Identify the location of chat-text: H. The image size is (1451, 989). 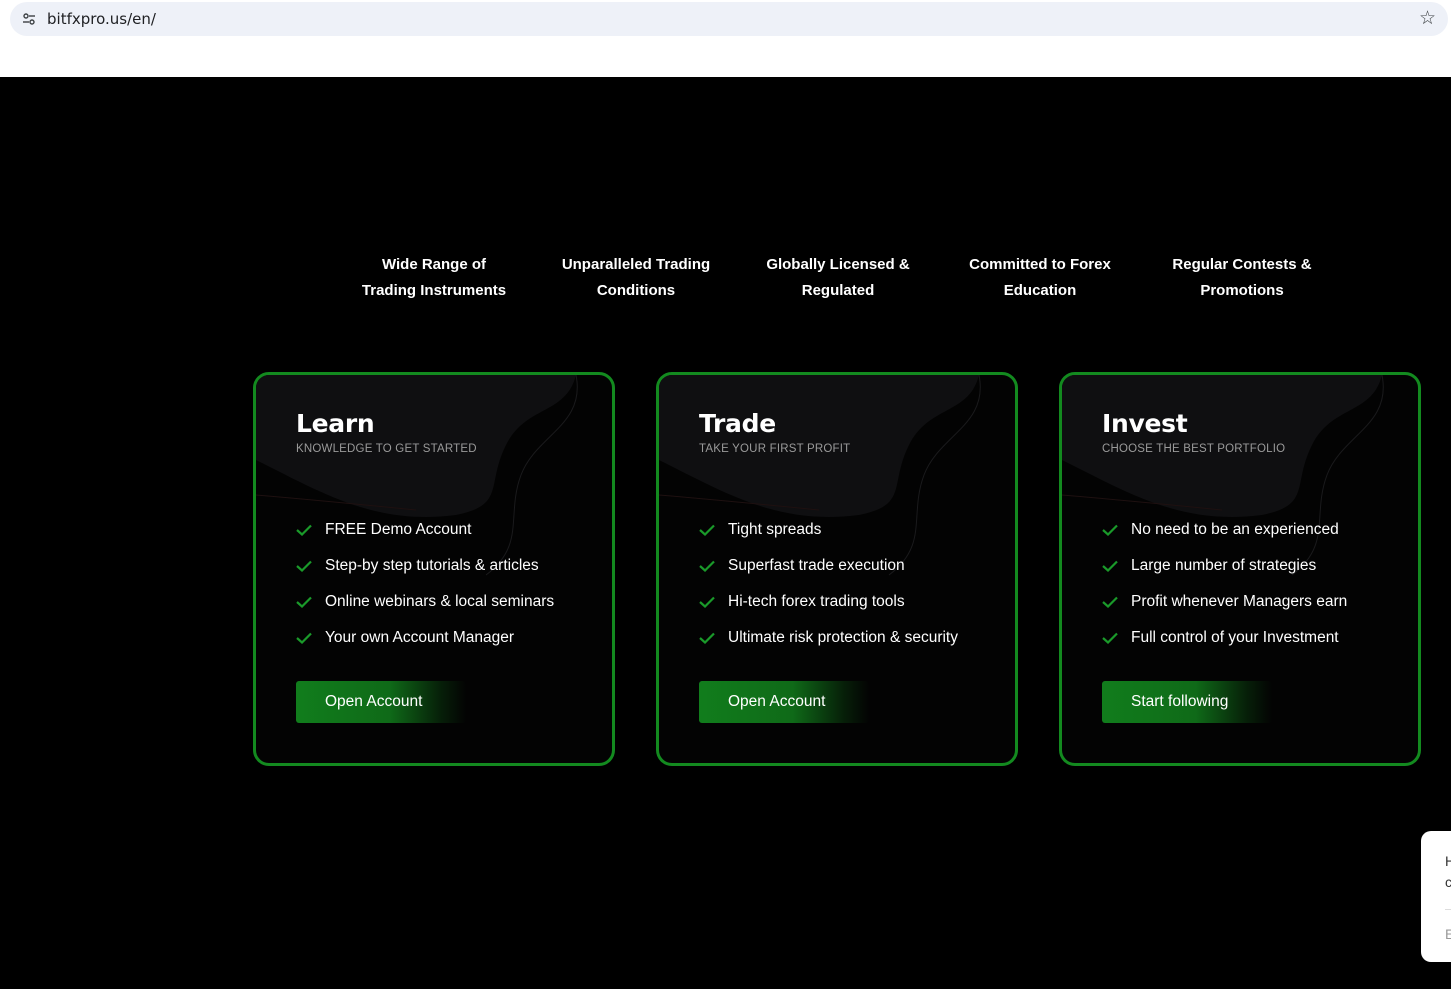
(1448, 861).